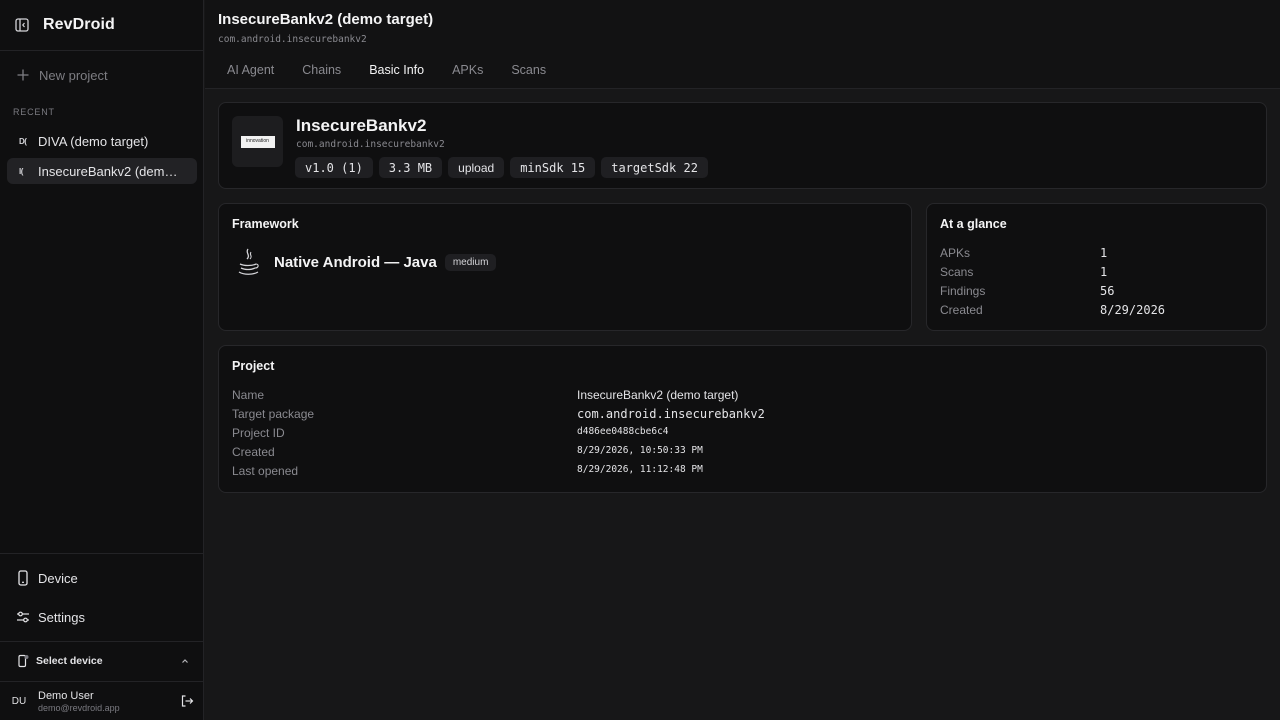  What do you see at coordinates (654, 167) in the screenshot?
I see `target-sdk-chip: targetSdk 22` at bounding box center [654, 167].